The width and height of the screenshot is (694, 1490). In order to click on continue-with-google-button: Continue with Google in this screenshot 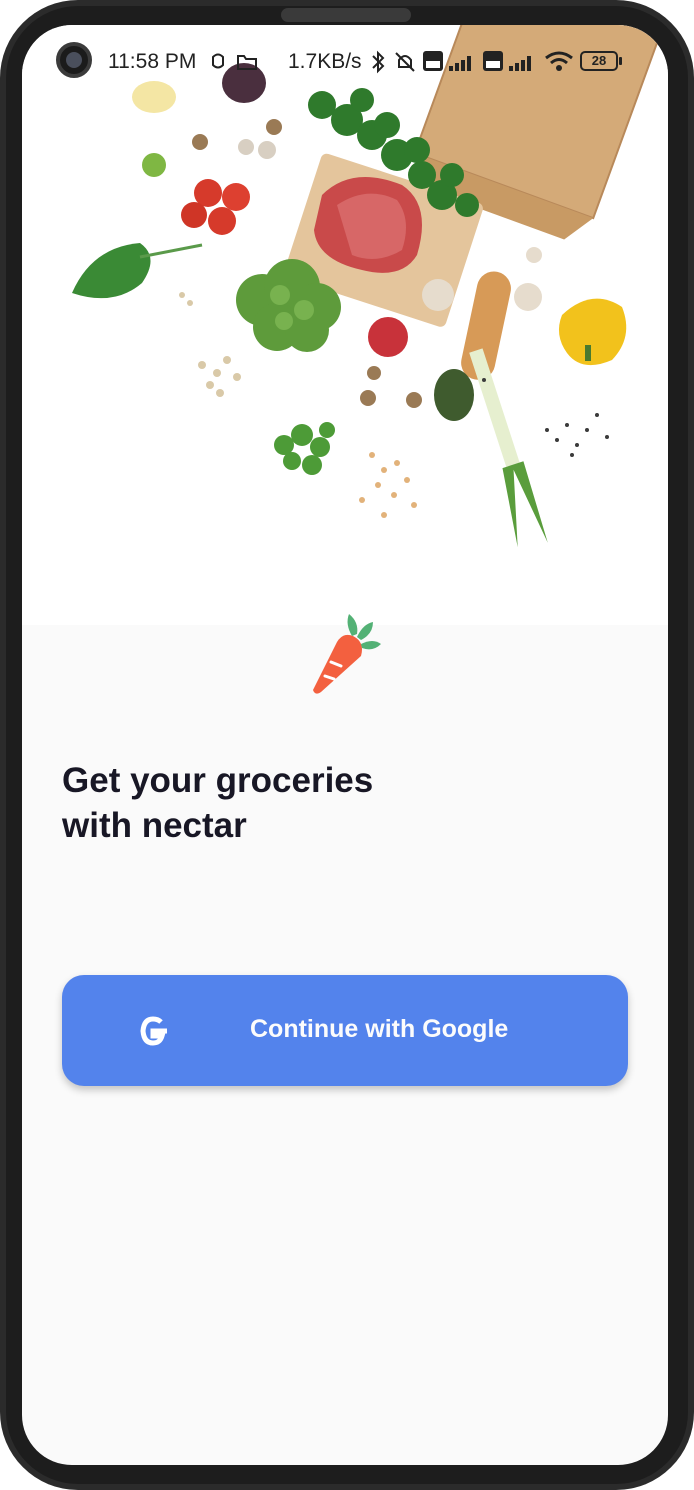, I will do `click(345, 1030)`.